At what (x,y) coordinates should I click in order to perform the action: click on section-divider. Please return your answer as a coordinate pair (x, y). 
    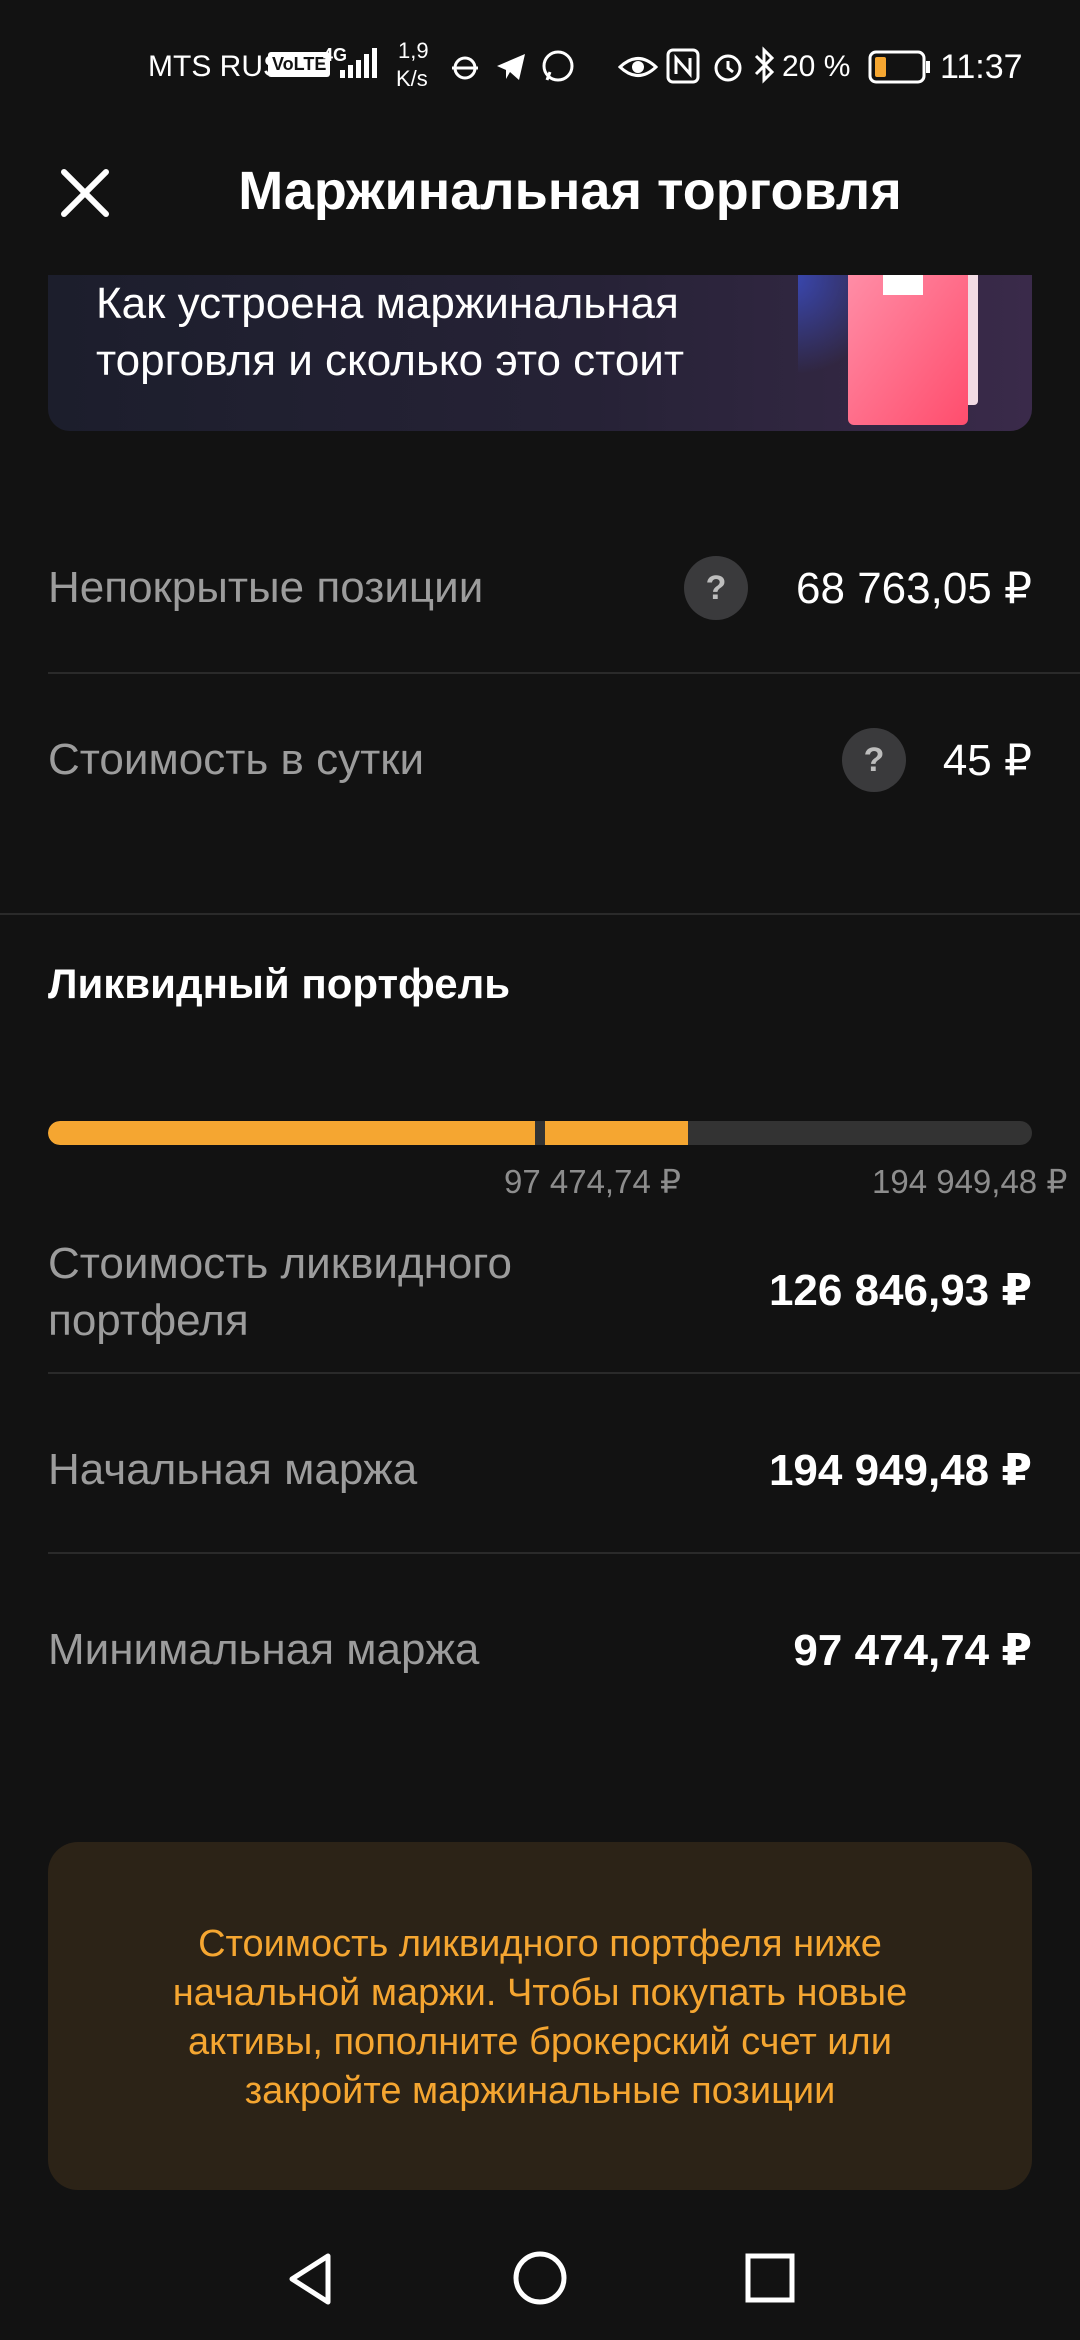
    Looking at the image, I should click on (540, 914).